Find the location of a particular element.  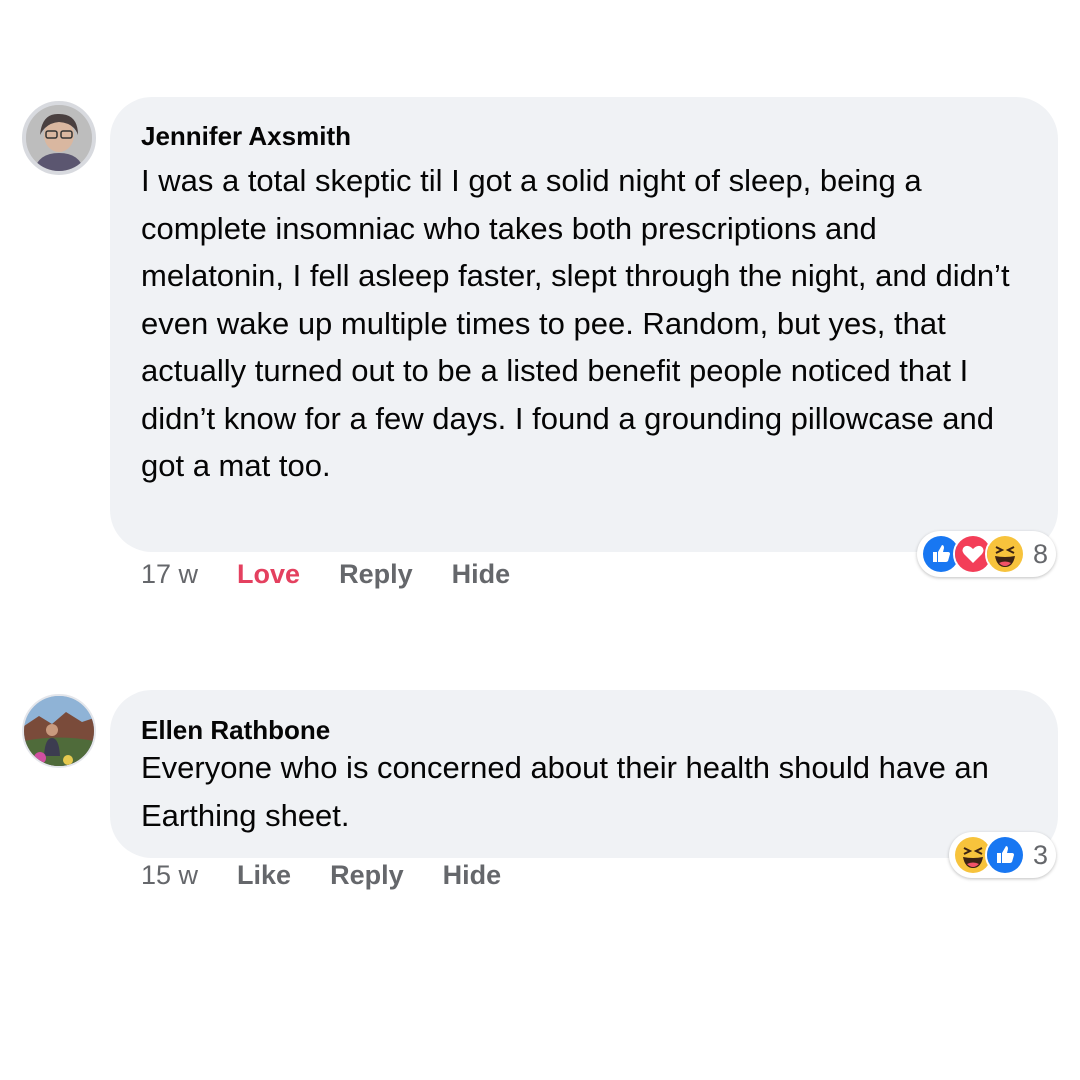

like-icon is located at coordinates (1004, 855).